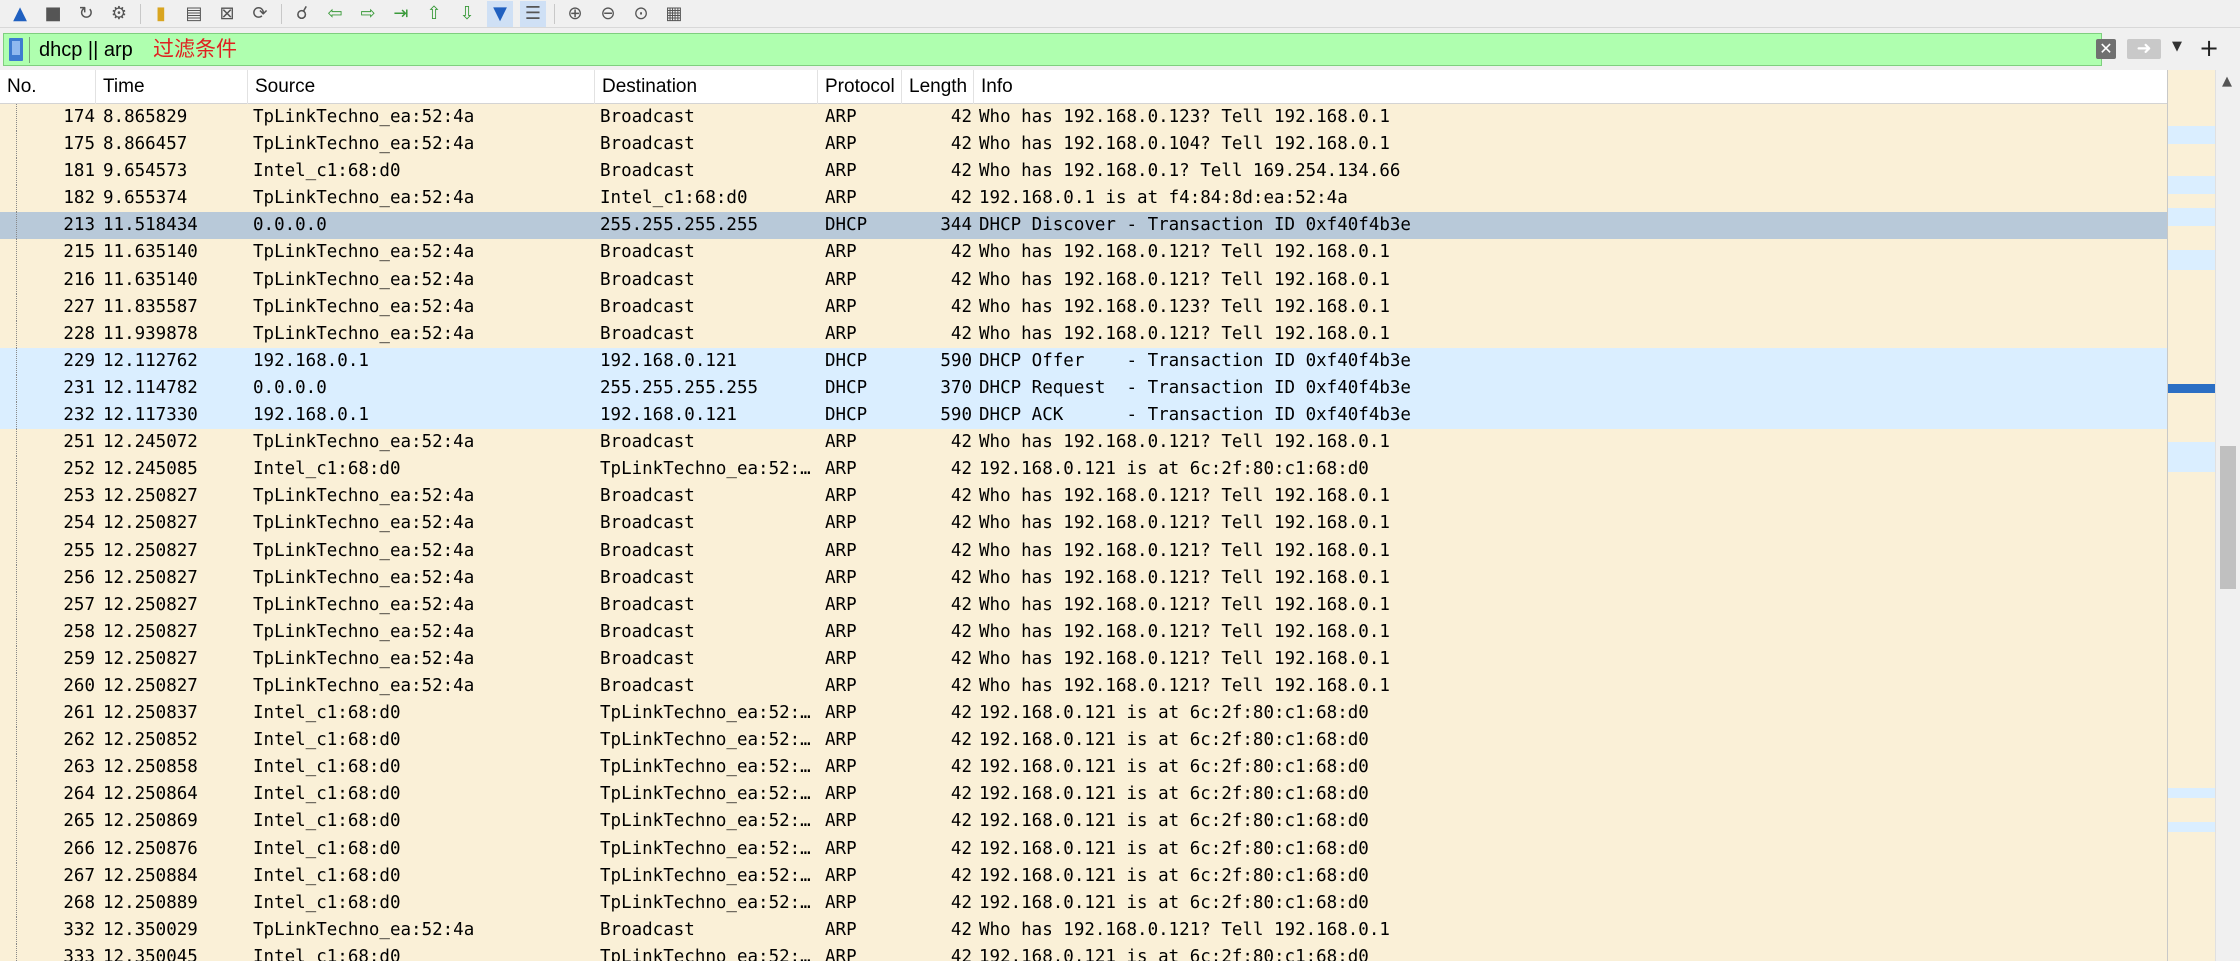 Image resolution: width=2240 pixels, height=961 pixels. What do you see at coordinates (161, 14) in the screenshot?
I see `open-folder-icon: ▮` at bounding box center [161, 14].